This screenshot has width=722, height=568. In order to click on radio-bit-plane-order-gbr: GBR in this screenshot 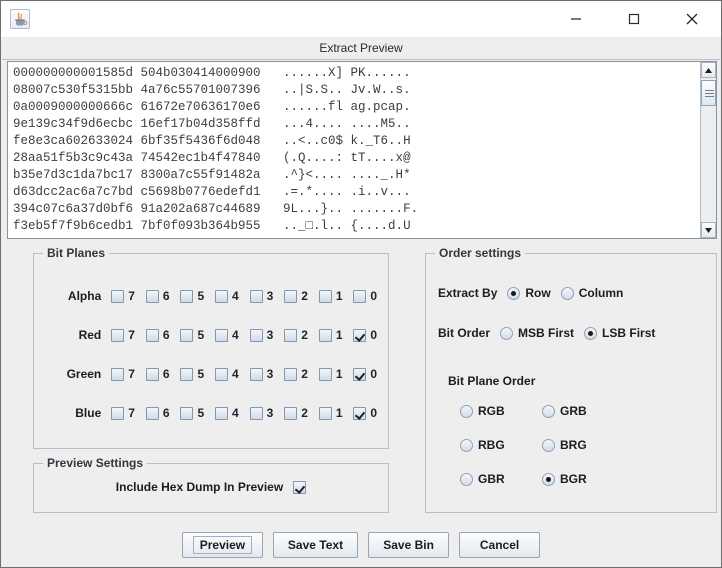, I will do `click(501, 479)`.